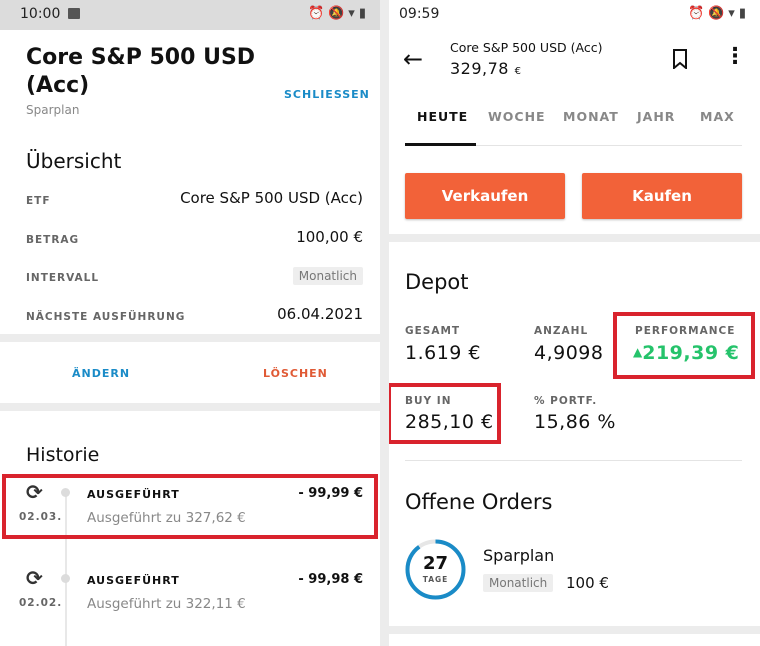 The width and height of the screenshot is (760, 646). I want to click on row-value-amount: 100,00 €, so click(329, 237).